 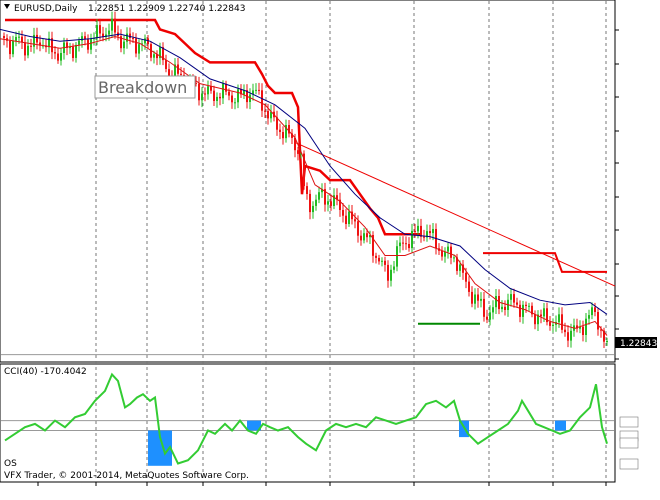 I want to click on breakdown-annotation: Breakdown, so click(x=145, y=87).